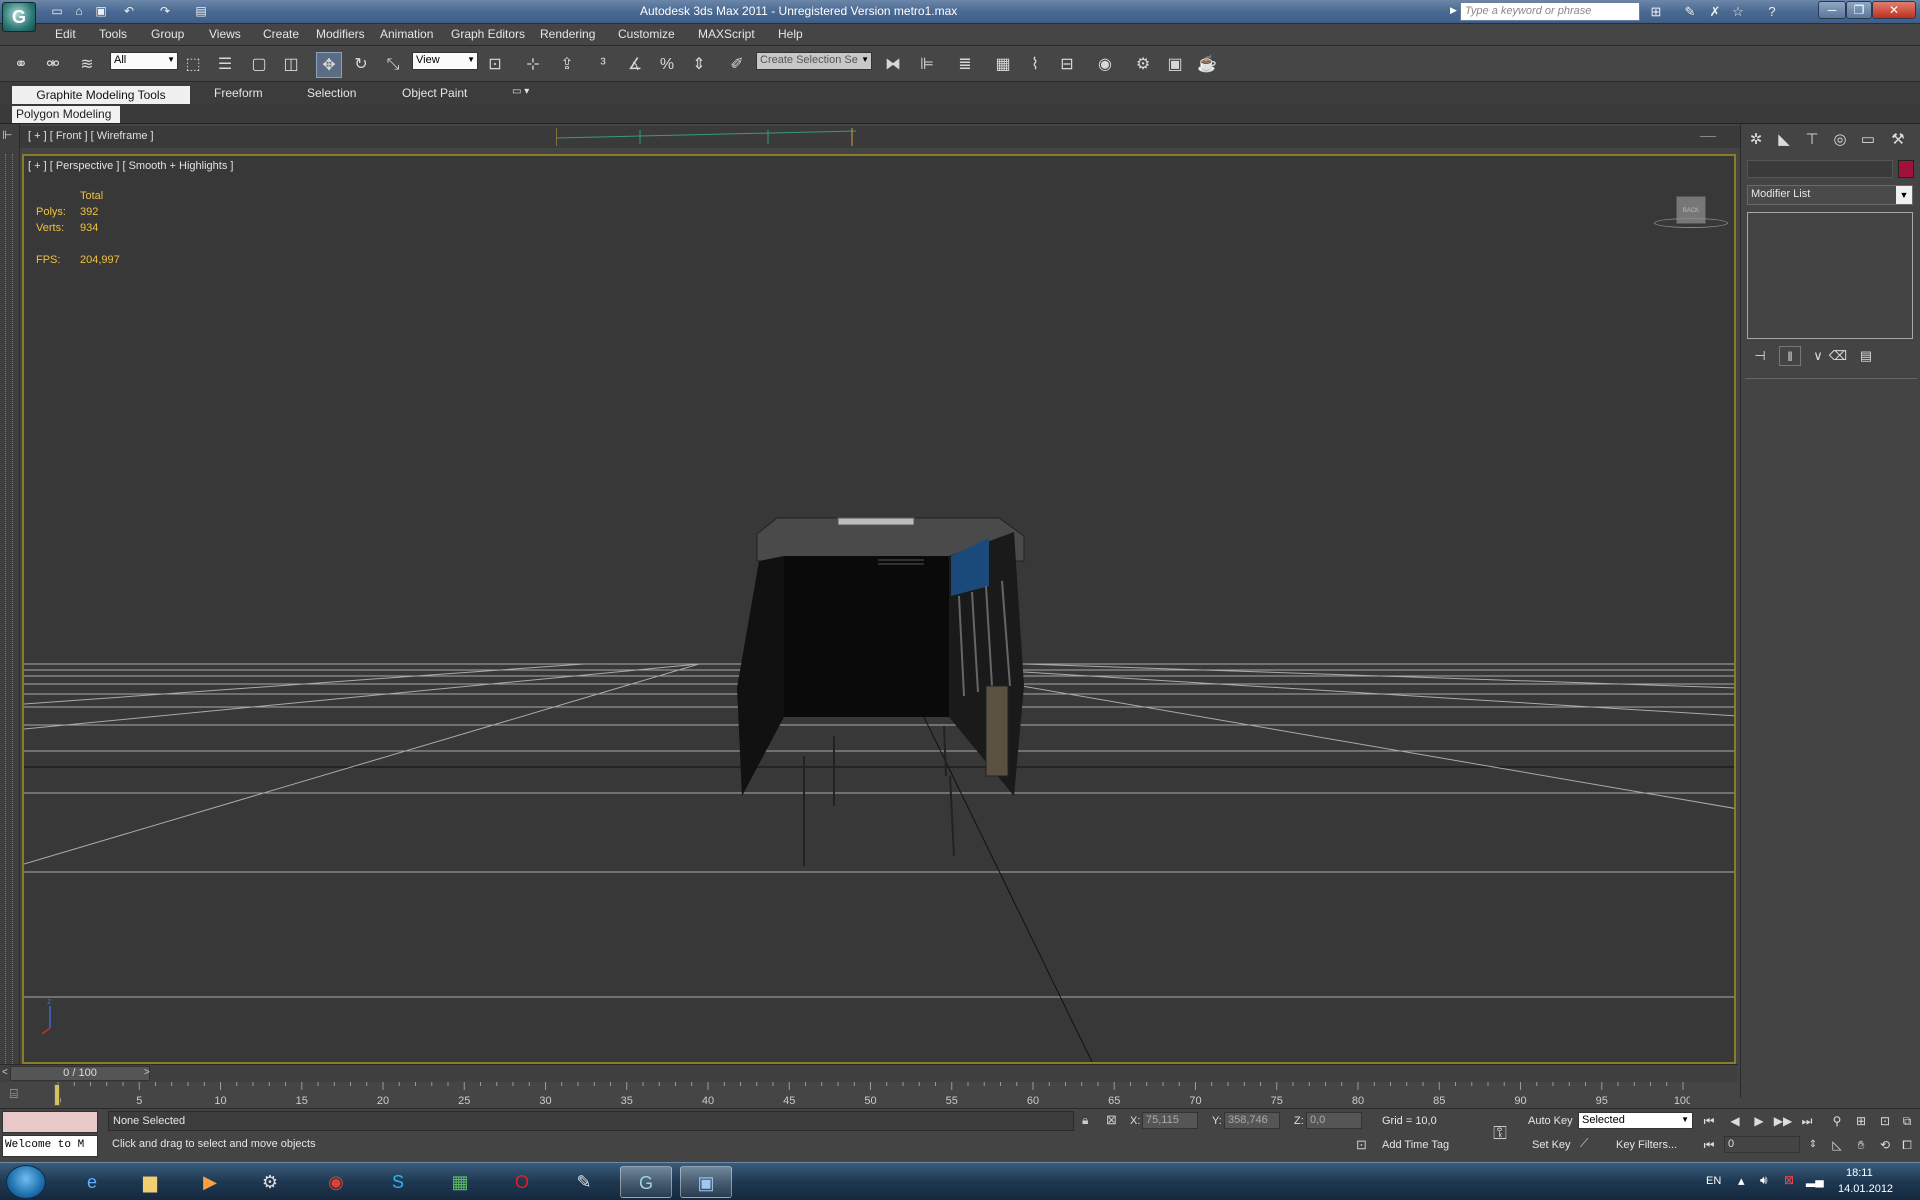 The height and width of the screenshot is (1200, 1920). Describe the element at coordinates (1715, 12) in the screenshot. I see `communication-center-icon: ✗` at that location.